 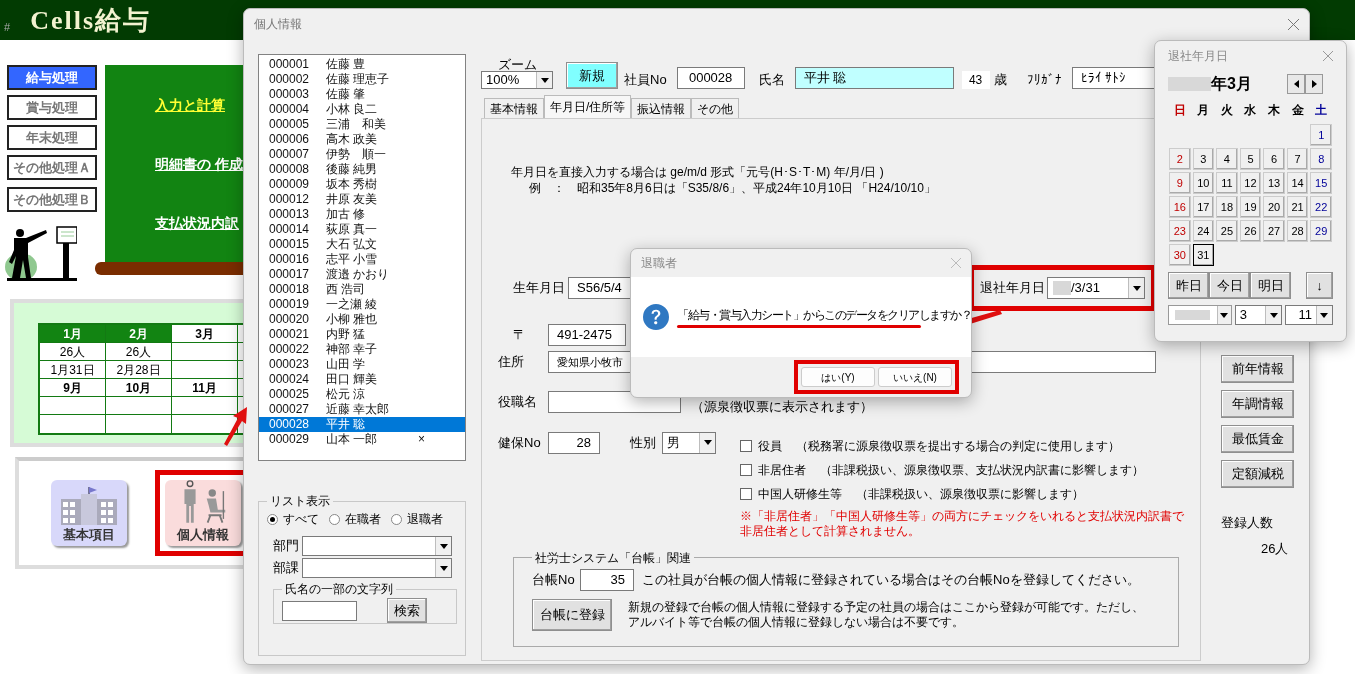 I want to click on employee-row: 000014 荻原 真一, so click(x=362, y=229).